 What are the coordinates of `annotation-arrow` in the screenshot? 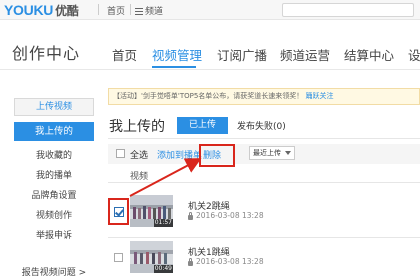 It's located at (165, 177).